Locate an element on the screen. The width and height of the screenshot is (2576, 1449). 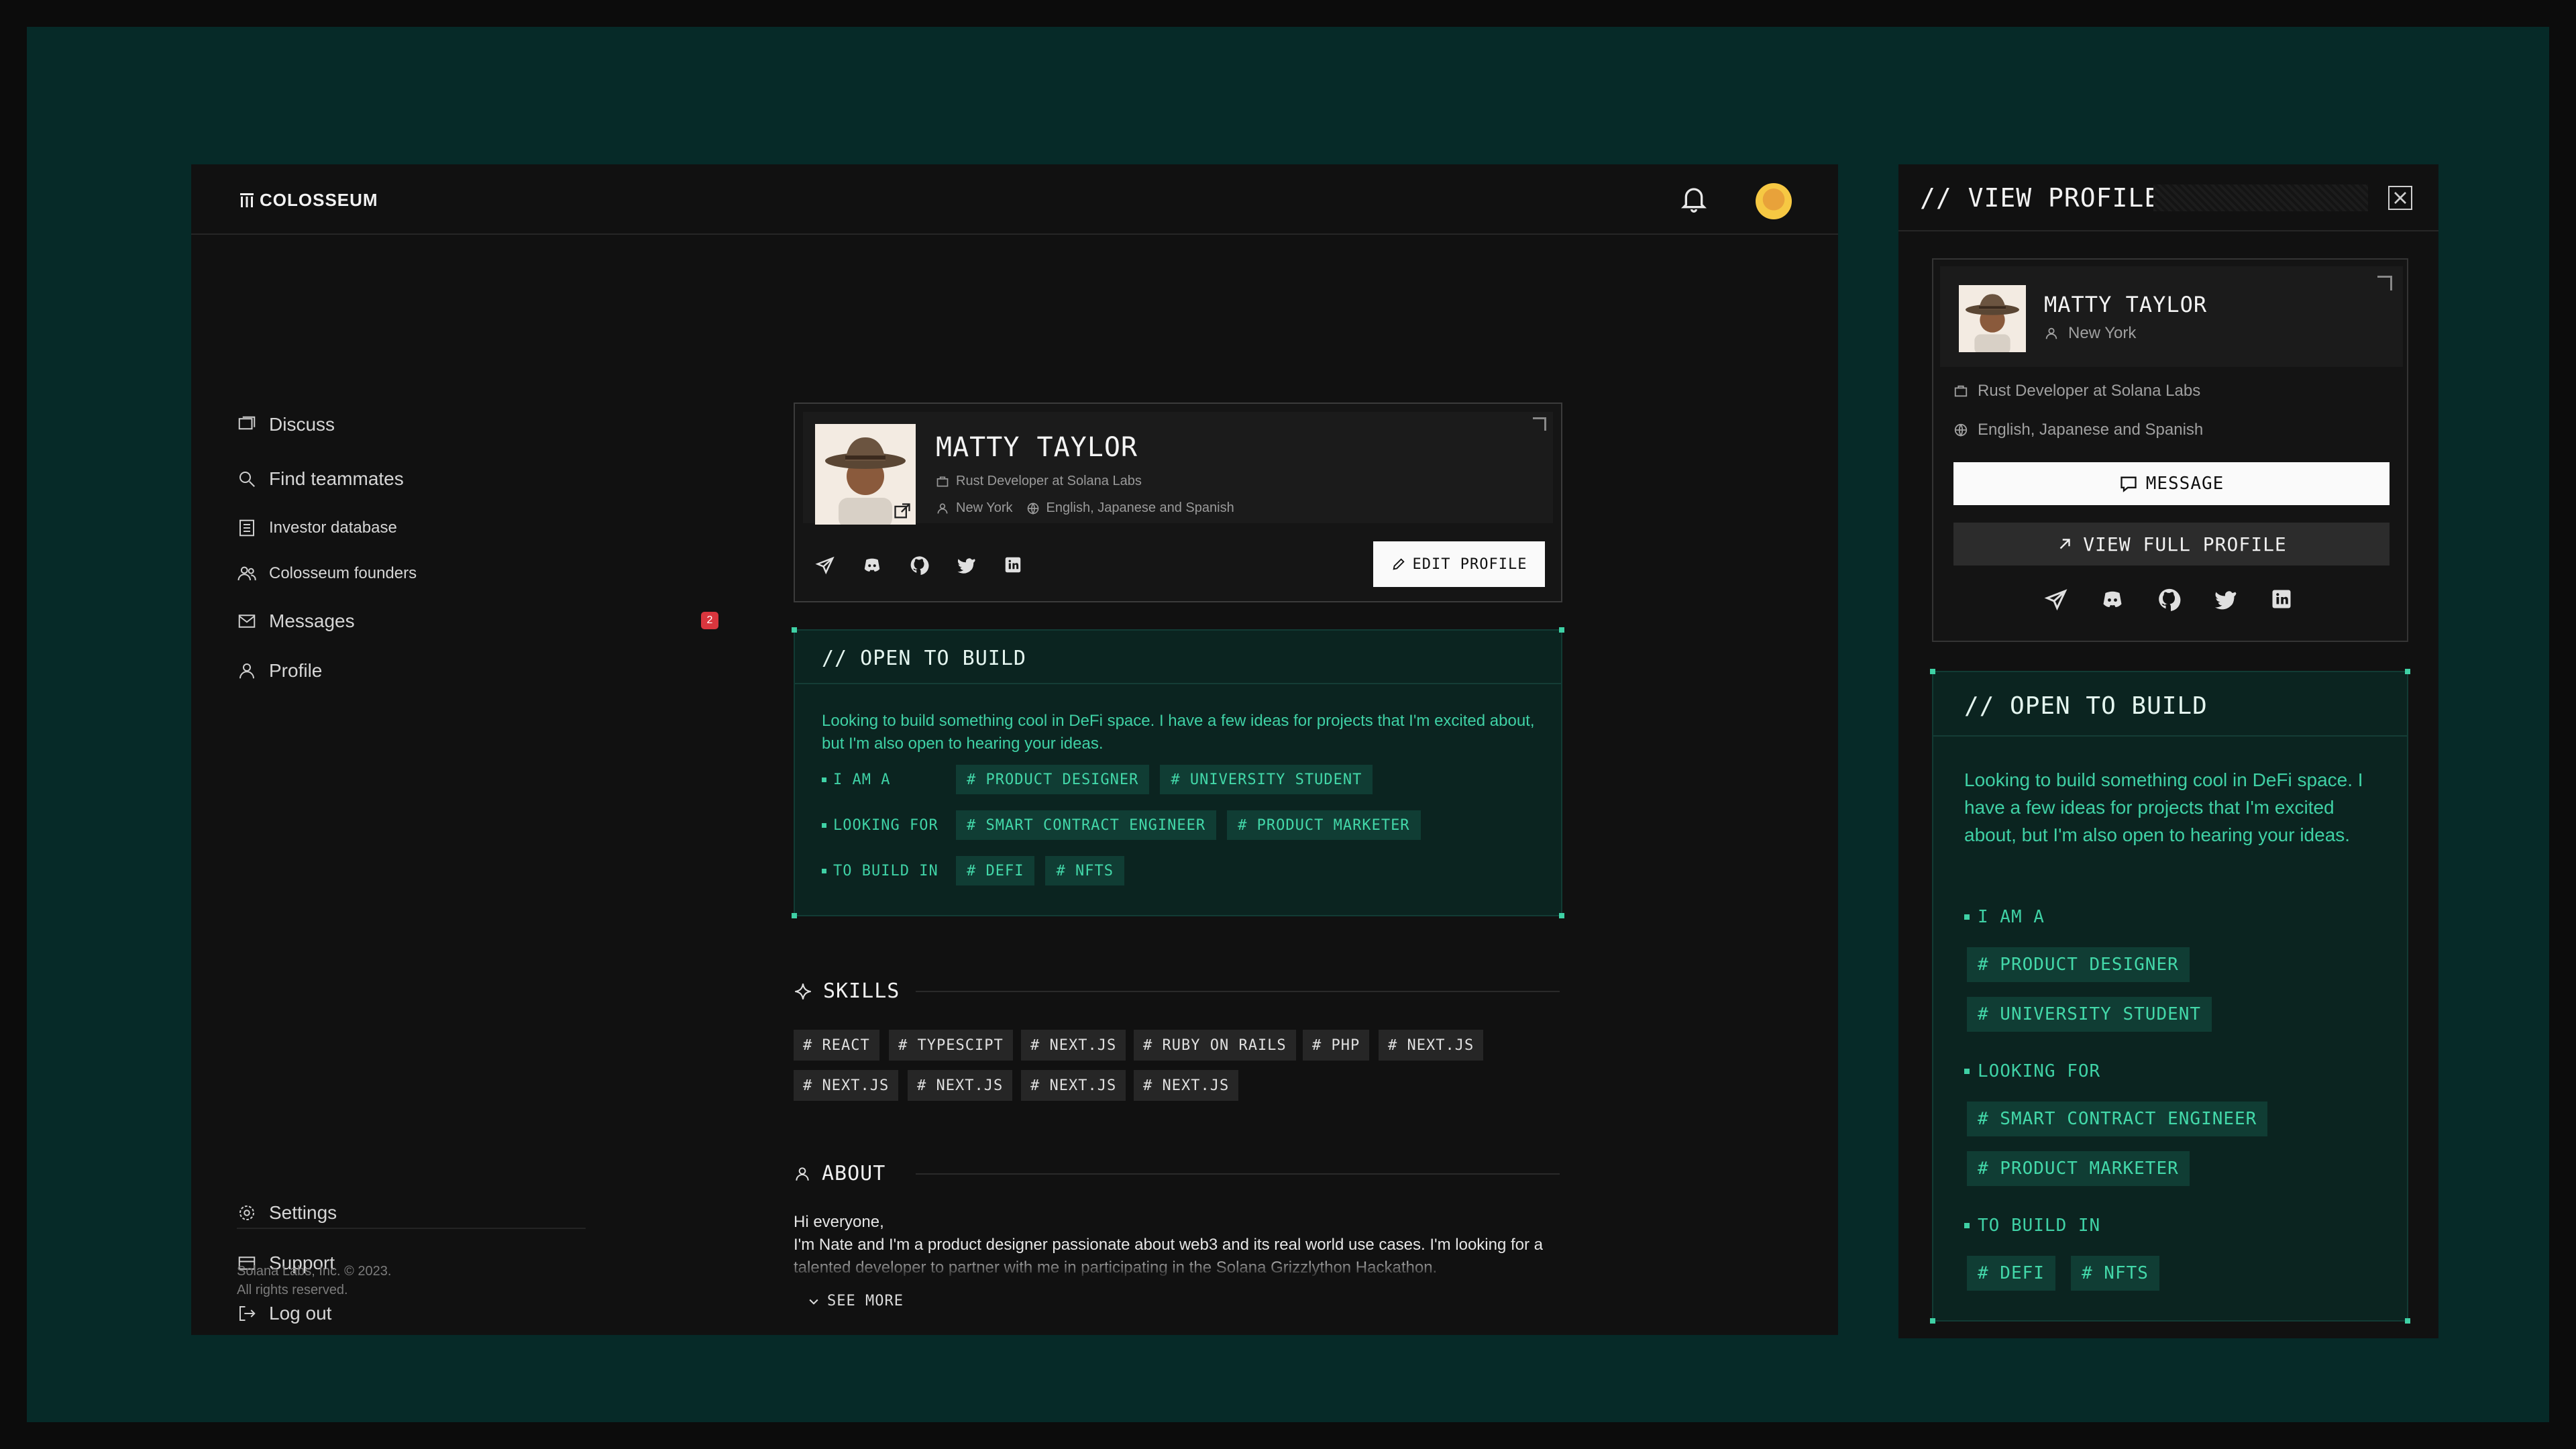
chevron-down-icon is located at coordinates (813, 1302).